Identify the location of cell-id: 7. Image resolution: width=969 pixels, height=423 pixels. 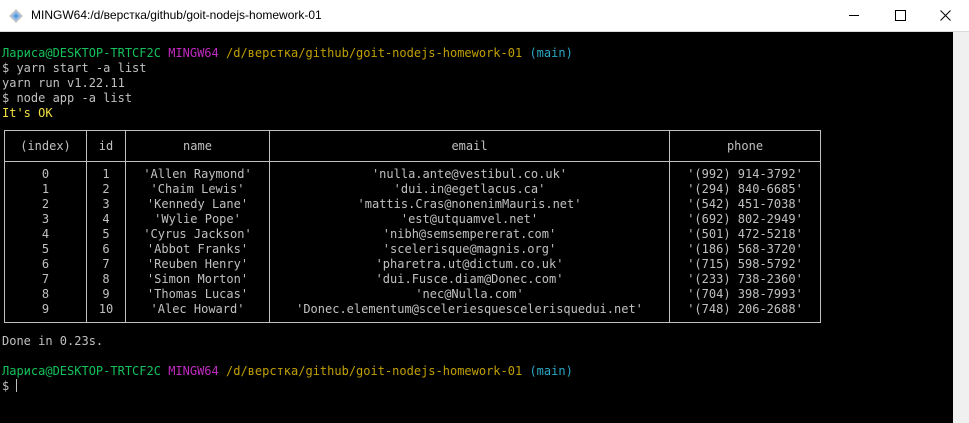
(106, 264).